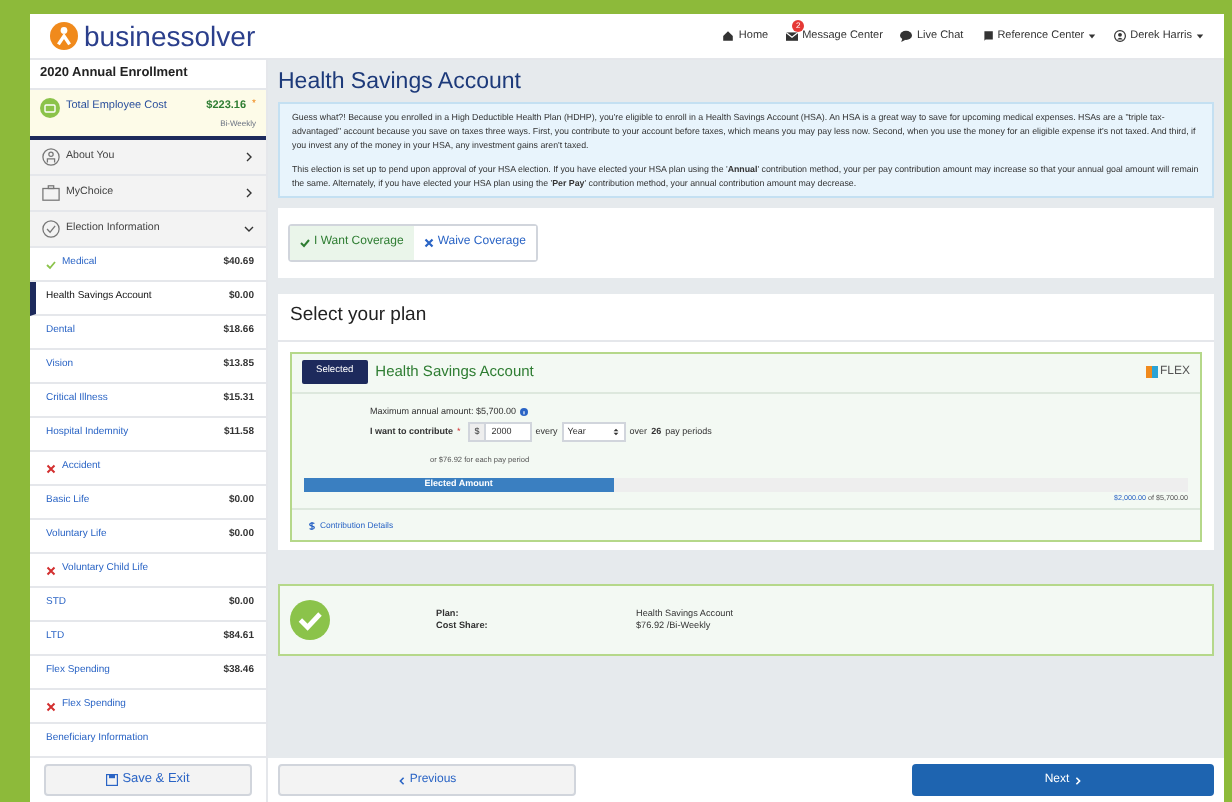 The height and width of the screenshot is (802, 1232). I want to click on envelope-icon, so click(792, 36).